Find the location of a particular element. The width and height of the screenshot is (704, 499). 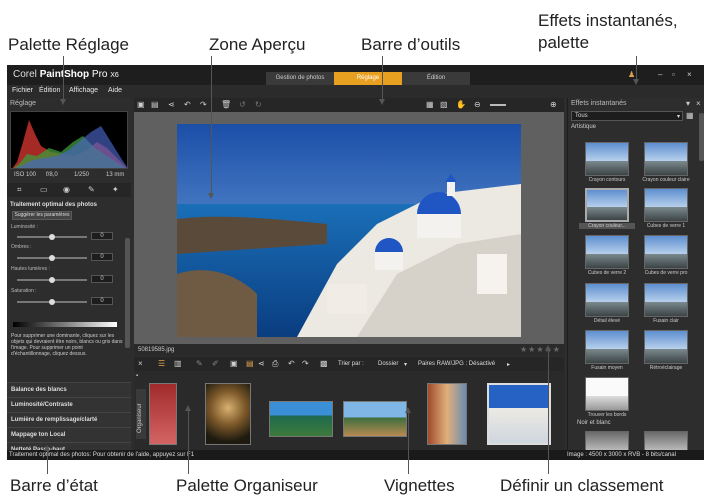

shadows-knob is located at coordinates (52, 258).